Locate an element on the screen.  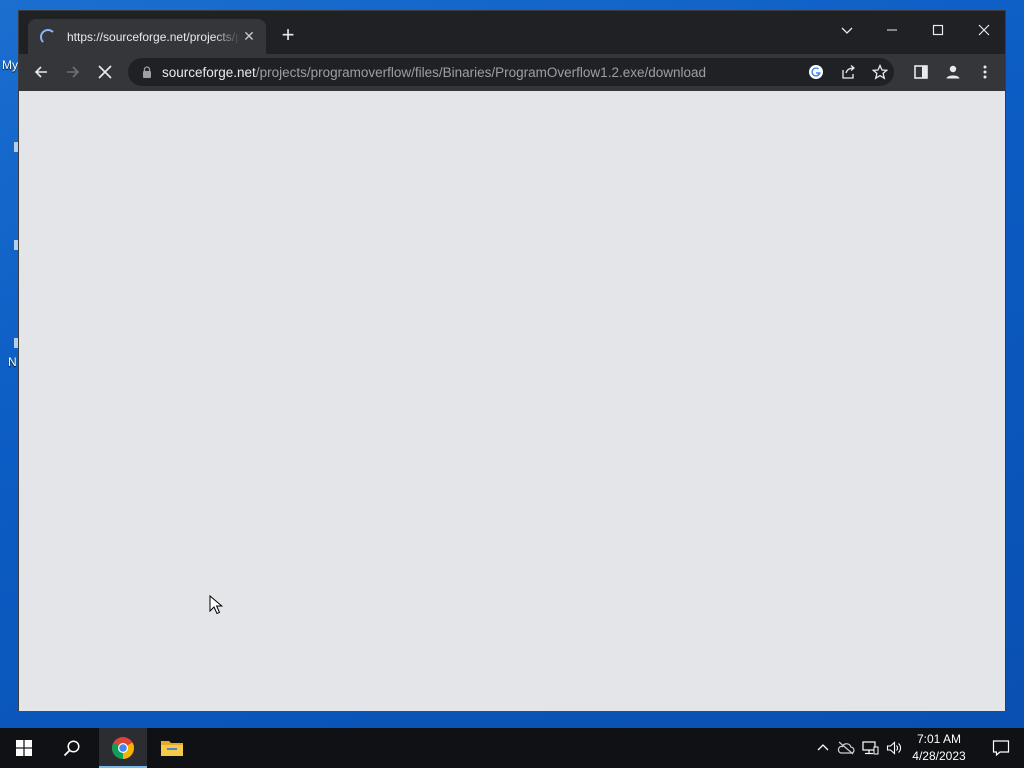
loading-spinner-icon is located at coordinates (48, 36).